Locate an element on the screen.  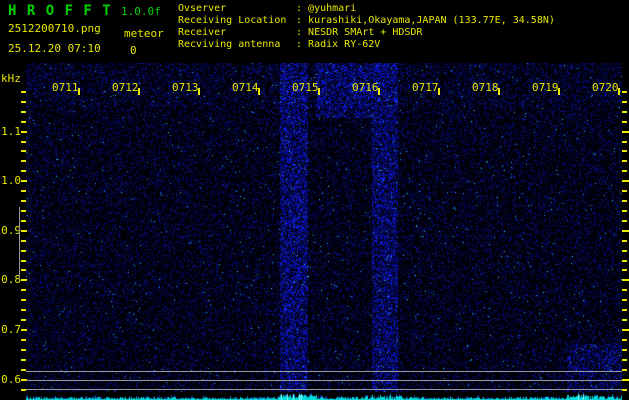
freq-tick-label: 0.7 is located at coordinates (11, 329).